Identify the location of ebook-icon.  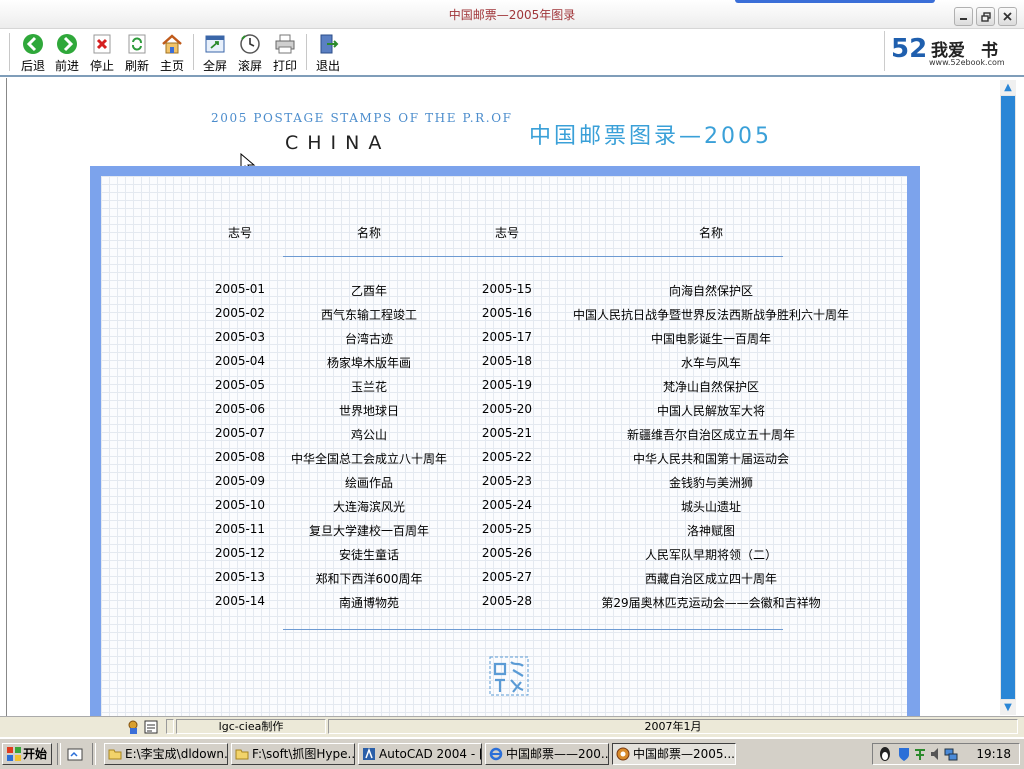
(623, 754).